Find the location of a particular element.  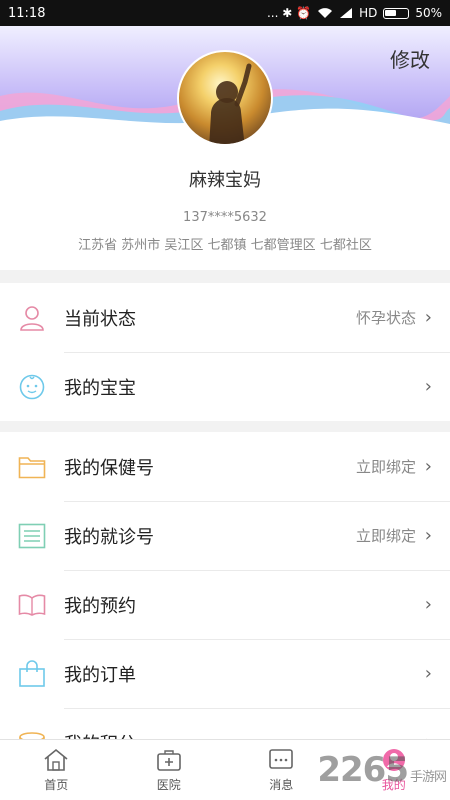

menu-label: 我的宝宝 is located at coordinates (100, 388).